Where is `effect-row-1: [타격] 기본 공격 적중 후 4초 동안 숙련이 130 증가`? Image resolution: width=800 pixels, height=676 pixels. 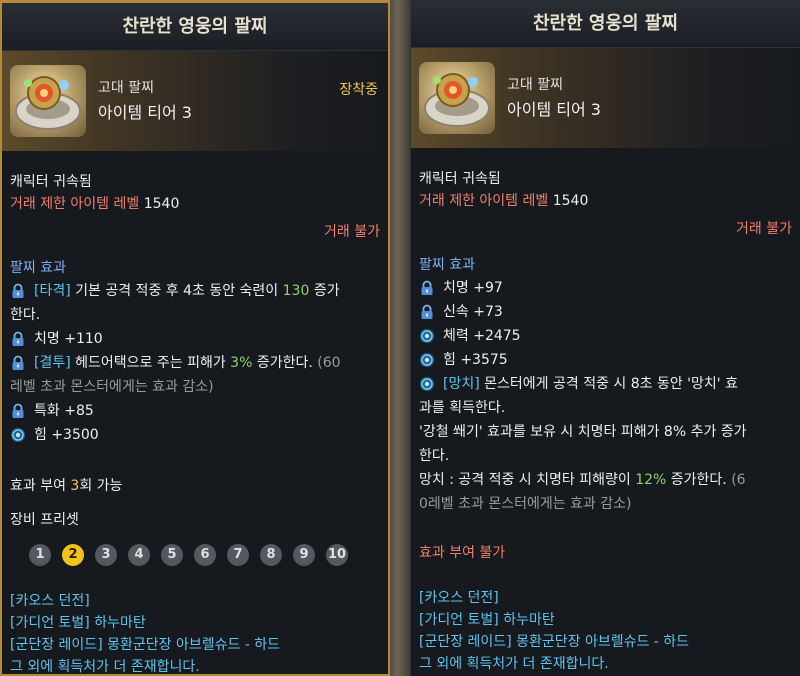 effect-row-1: [타격] 기본 공격 적중 후 4초 동안 숙련이 130 증가 is located at coordinates (195, 291).